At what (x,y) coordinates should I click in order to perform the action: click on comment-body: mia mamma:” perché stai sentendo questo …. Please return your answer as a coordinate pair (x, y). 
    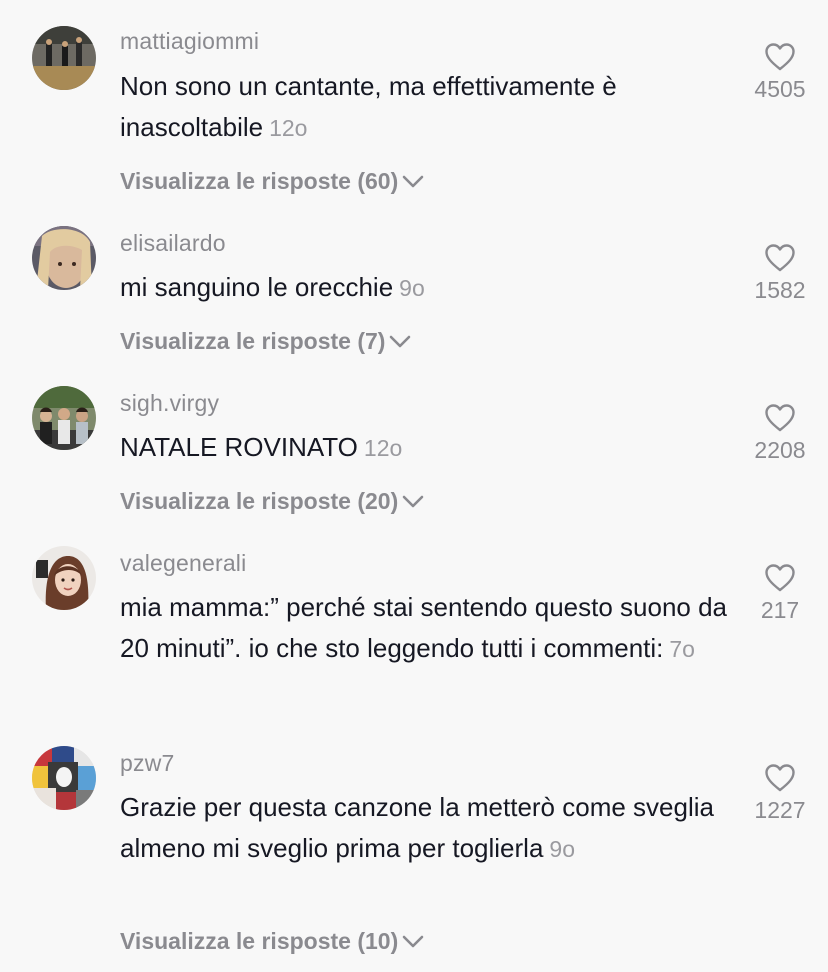
    Looking at the image, I should click on (424, 627).